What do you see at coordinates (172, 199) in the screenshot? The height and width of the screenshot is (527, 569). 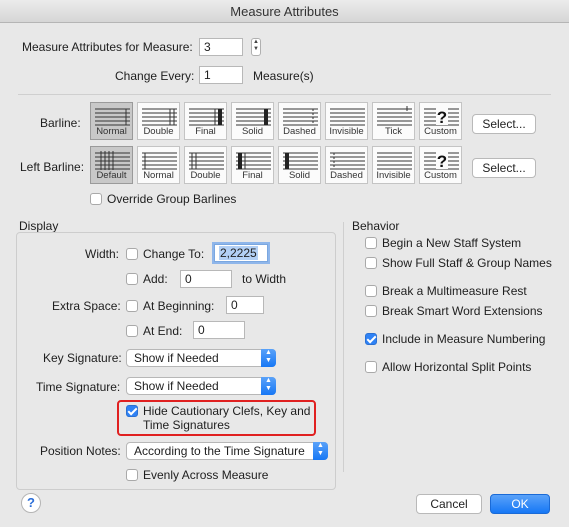 I see `override-group-barlines-label: Override Group Barlines` at bounding box center [172, 199].